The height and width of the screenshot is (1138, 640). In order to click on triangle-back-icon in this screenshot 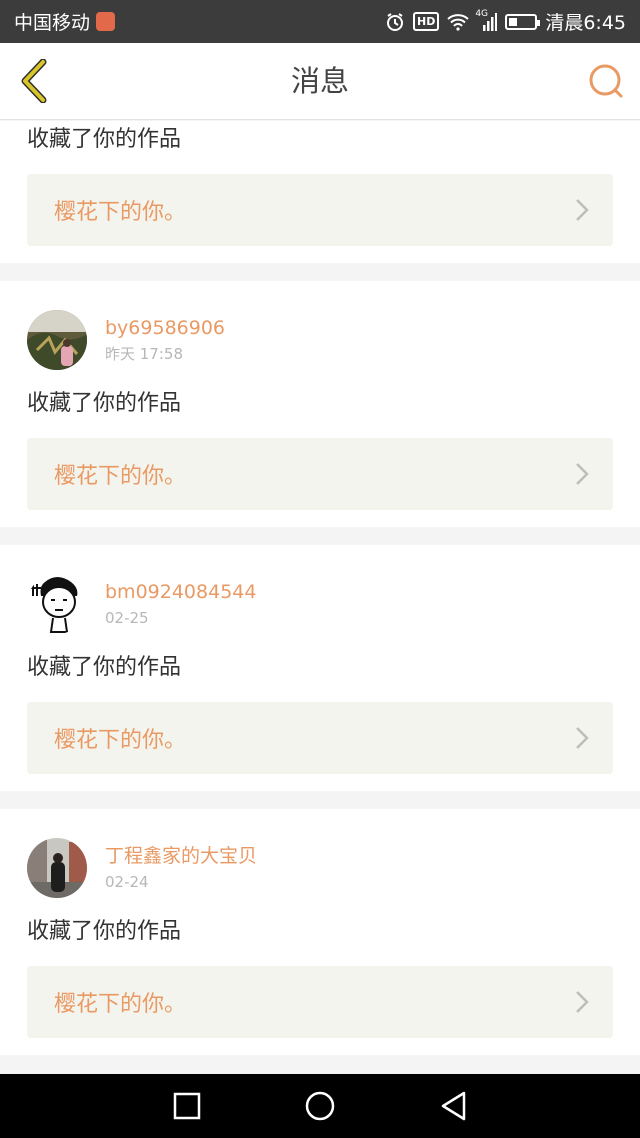, I will do `click(454, 1106)`.